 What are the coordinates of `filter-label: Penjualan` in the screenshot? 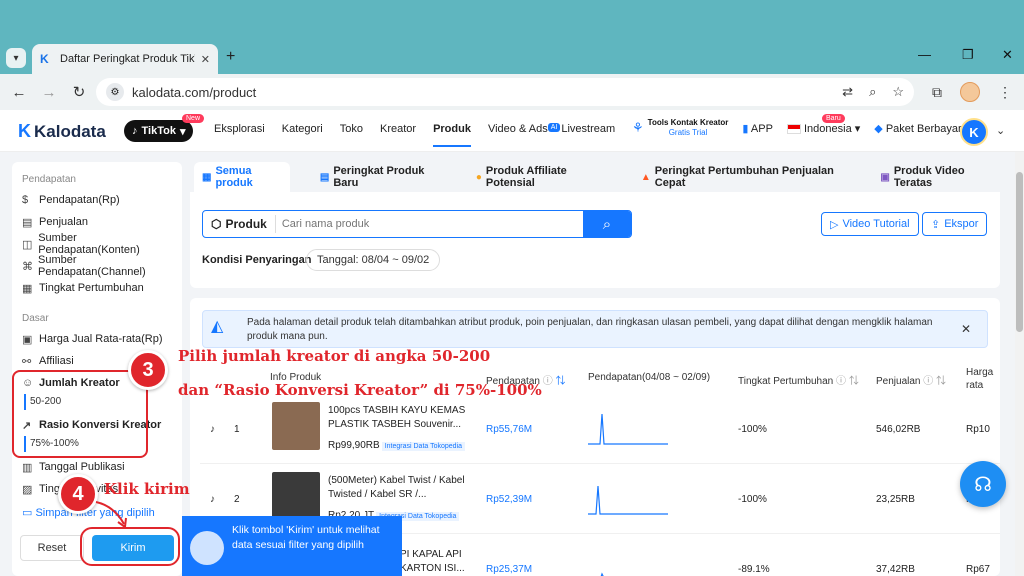 It's located at (63, 222).